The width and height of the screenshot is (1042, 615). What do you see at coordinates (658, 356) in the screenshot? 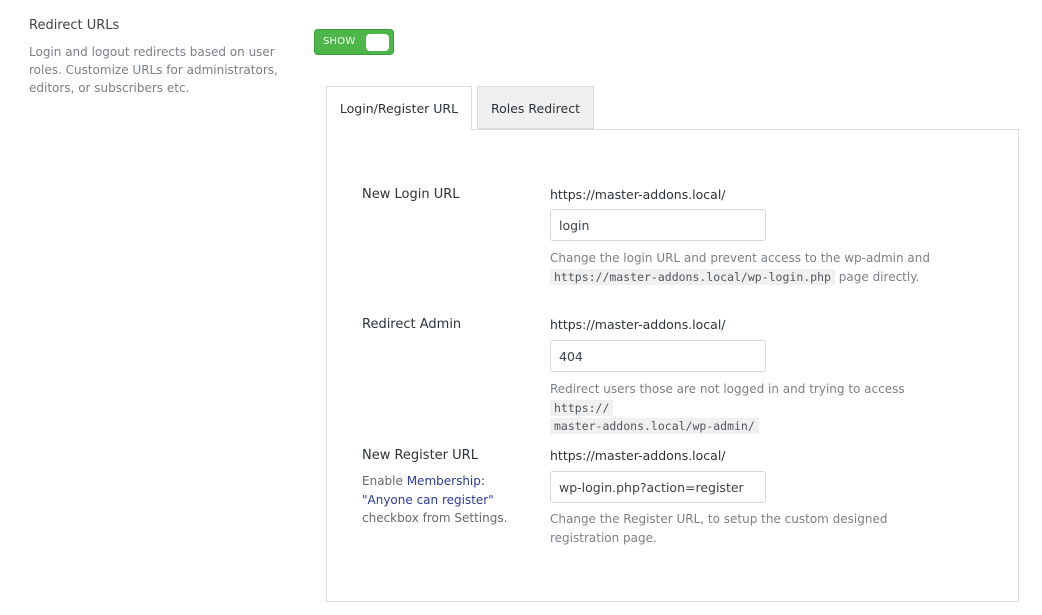
I see `redirect-admin-input` at bounding box center [658, 356].